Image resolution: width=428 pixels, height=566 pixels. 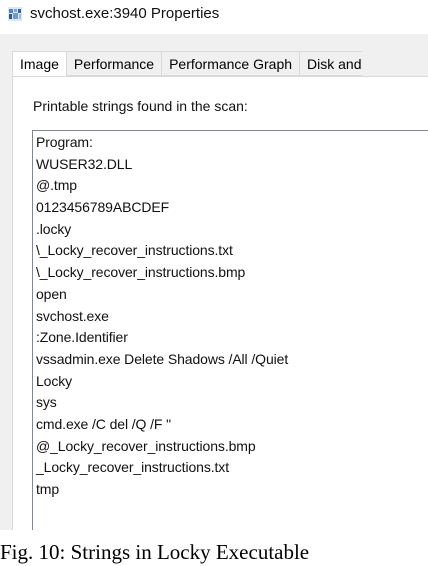 I want to click on tab-performance: Performance, so click(x=113, y=63).